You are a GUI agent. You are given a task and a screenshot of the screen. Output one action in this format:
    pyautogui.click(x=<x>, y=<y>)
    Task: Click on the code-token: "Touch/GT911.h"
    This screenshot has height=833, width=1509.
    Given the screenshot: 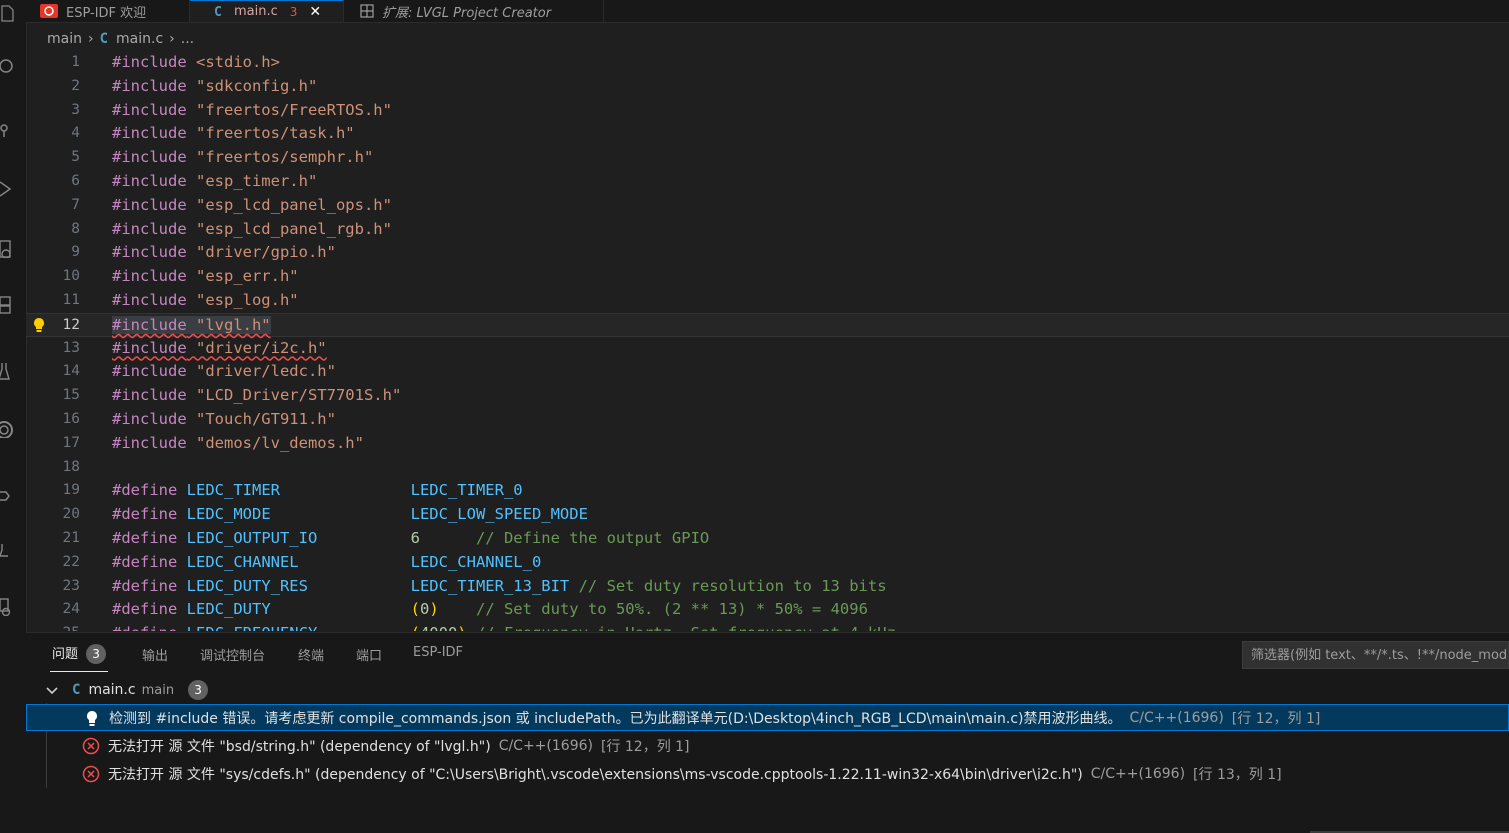 What is the action you would take?
    pyautogui.click(x=261, y=419)
    